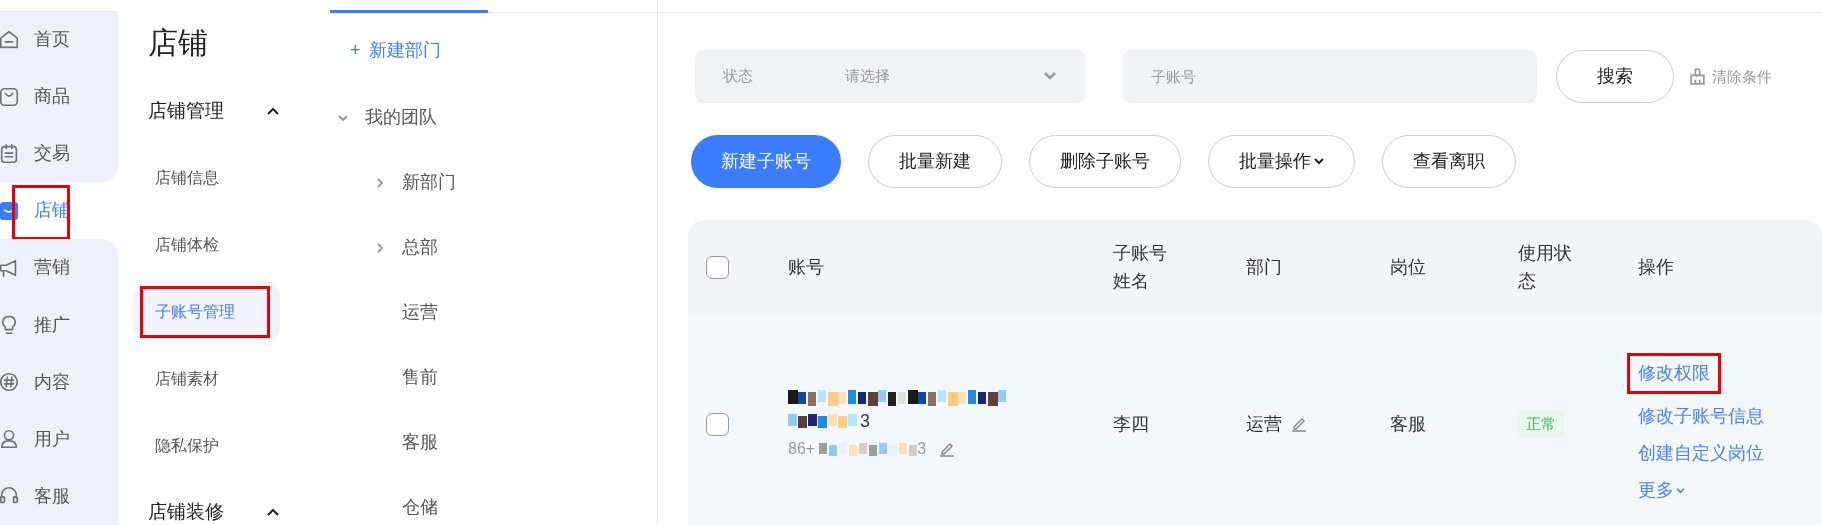  Describe the element at coordinates (10, 39) in the screenshot. I see `home-icon` at that location.